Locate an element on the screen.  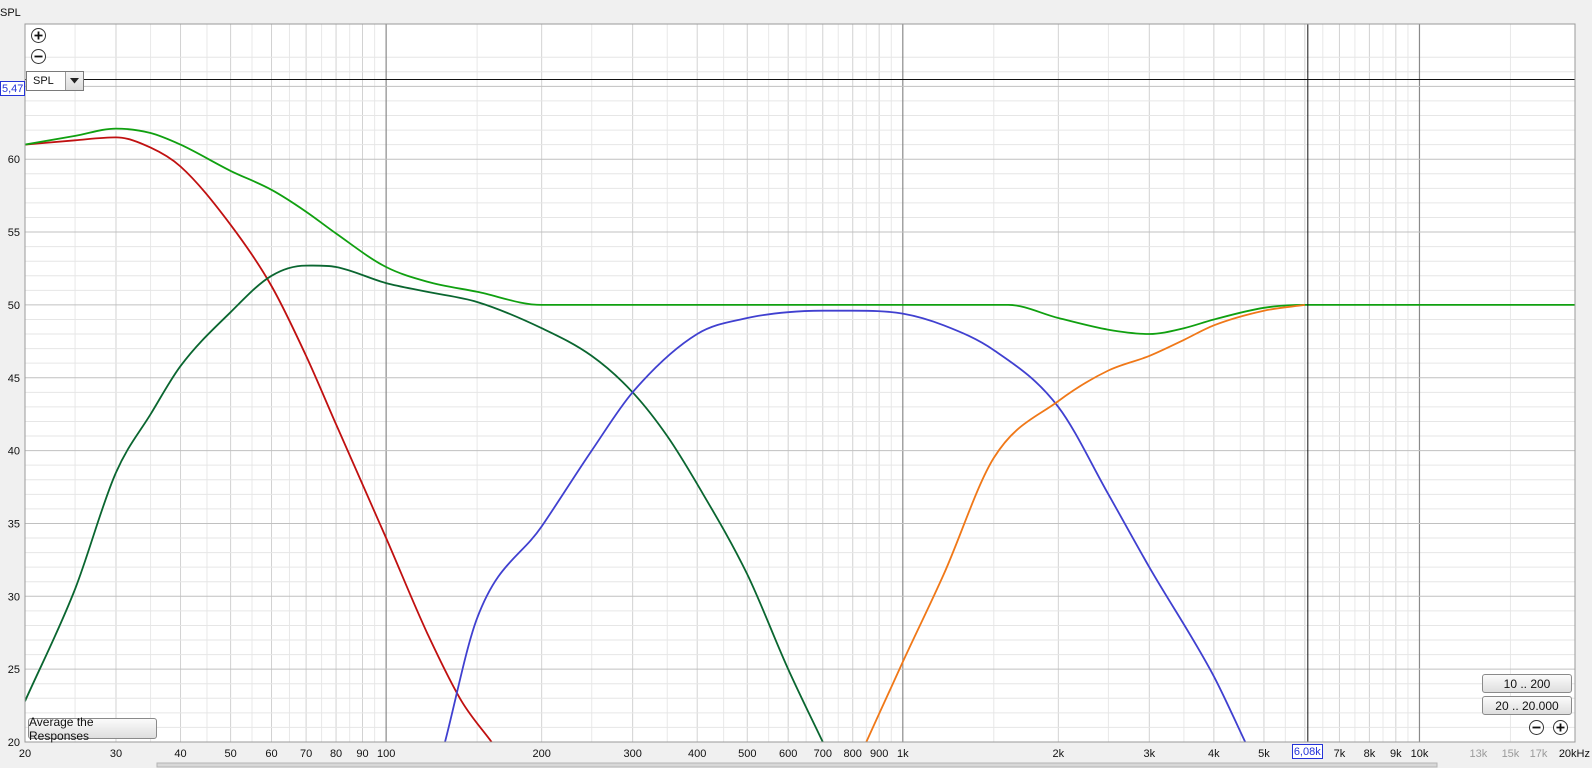
x-tick-label: 800 is located at coordinates (853, 754).